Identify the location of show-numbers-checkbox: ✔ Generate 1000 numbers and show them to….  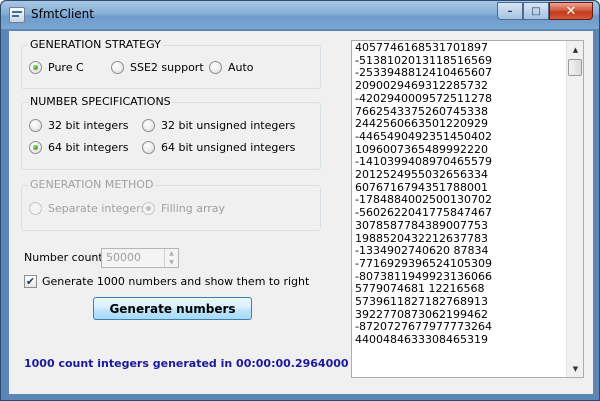
(166, 281).